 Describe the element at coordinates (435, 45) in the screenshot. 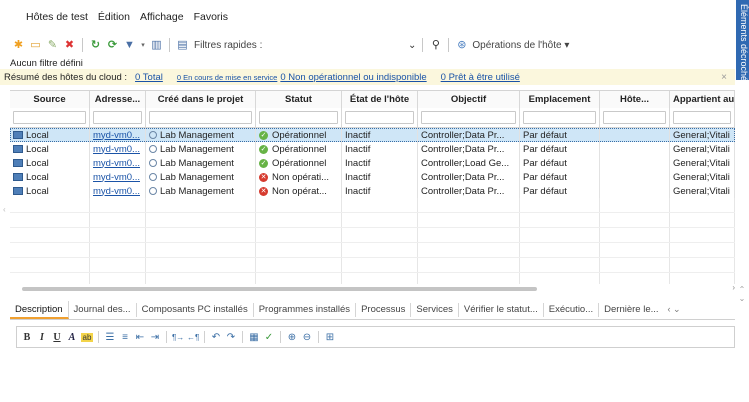

I see `search-icon: ⚲` at that location.